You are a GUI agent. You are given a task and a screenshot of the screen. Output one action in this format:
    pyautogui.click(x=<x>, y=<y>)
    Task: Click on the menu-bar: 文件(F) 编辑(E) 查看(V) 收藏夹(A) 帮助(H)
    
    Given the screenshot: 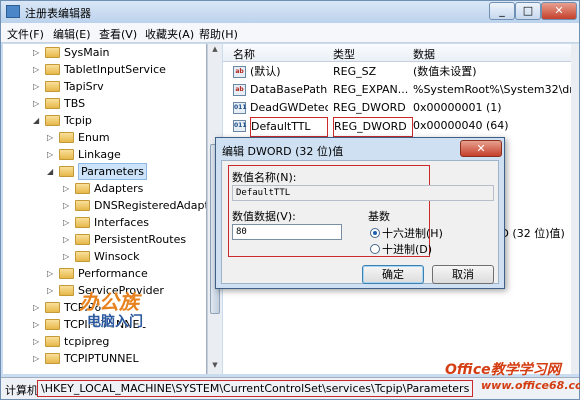 What is the action you would take?
    pyautogui.click(x=290, y=33)
    